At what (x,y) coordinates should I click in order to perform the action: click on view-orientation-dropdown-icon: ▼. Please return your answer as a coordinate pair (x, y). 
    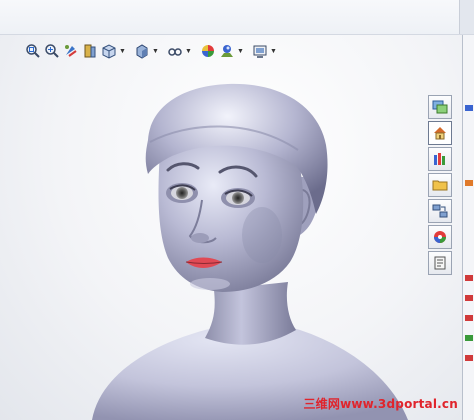
    Looking at the image, I should click on (122, 51).